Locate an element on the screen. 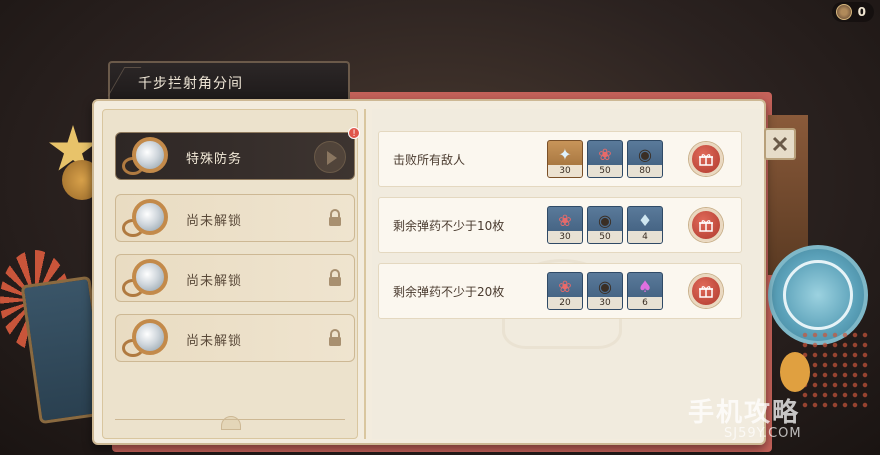 The image size is (880, 455). reward-count: 20 is located at coordinates (565, 303).